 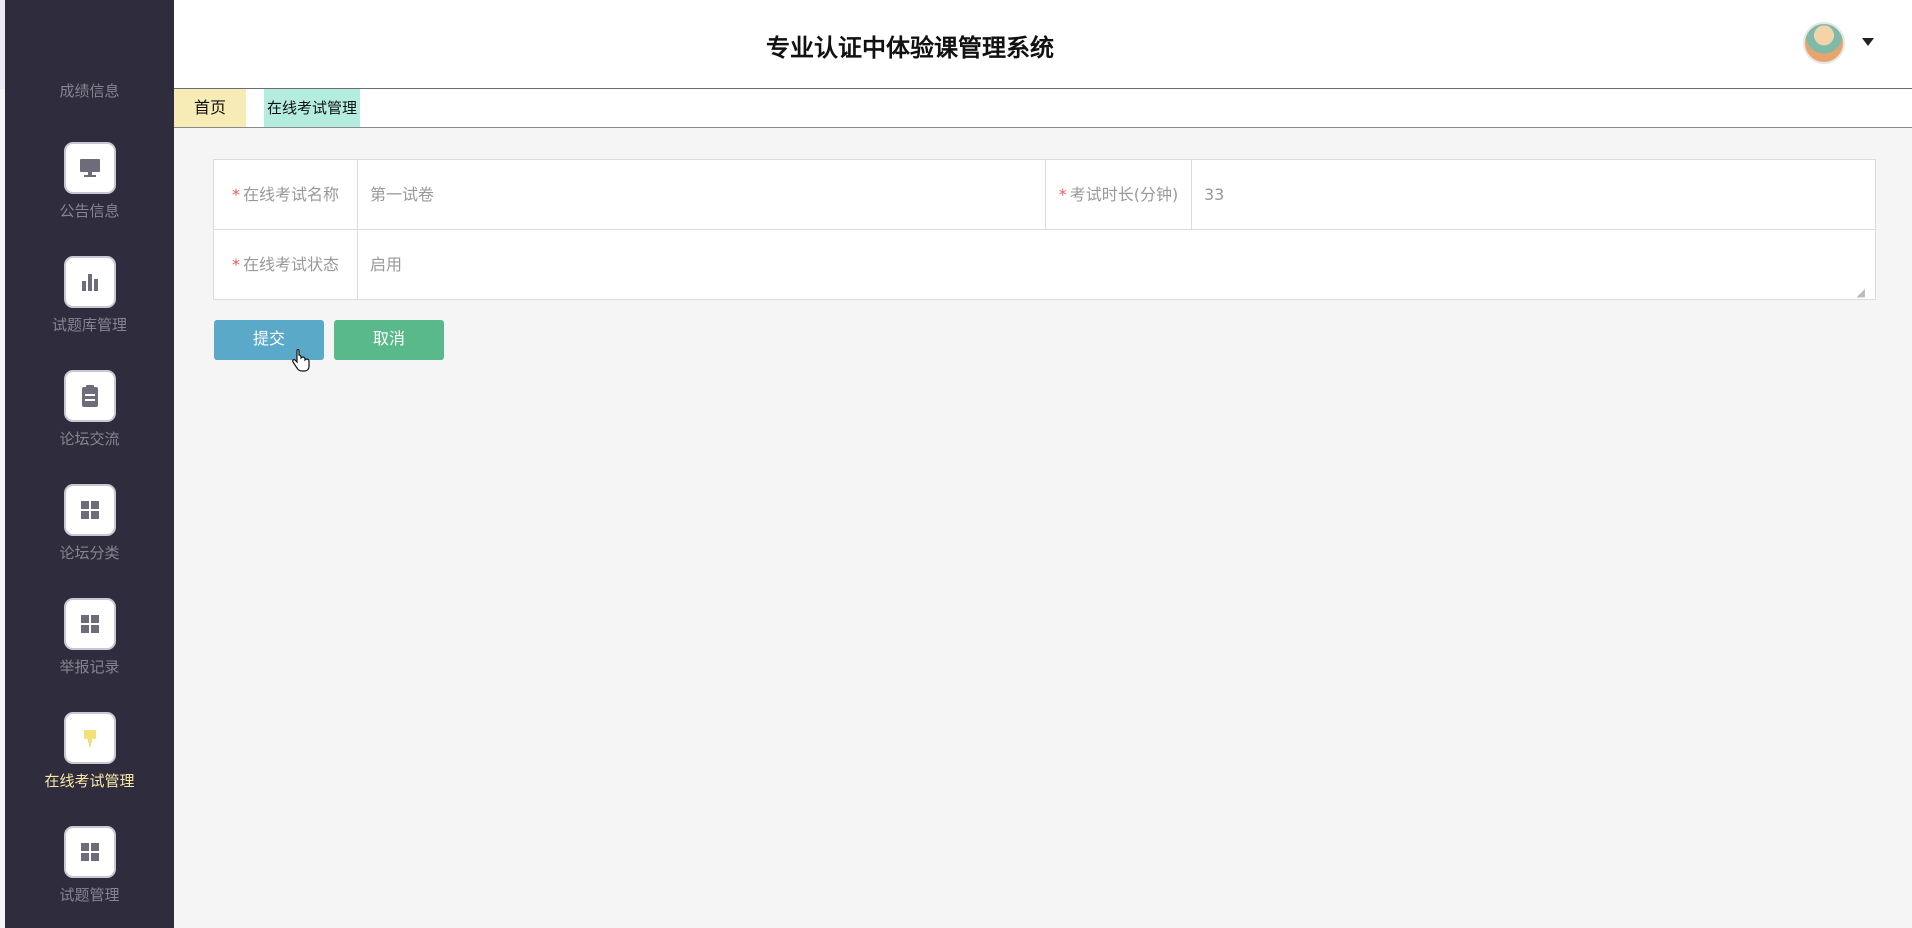 I want to click on sidebar-item-question-bank: 试题库管理, so click(x=89, y=296).